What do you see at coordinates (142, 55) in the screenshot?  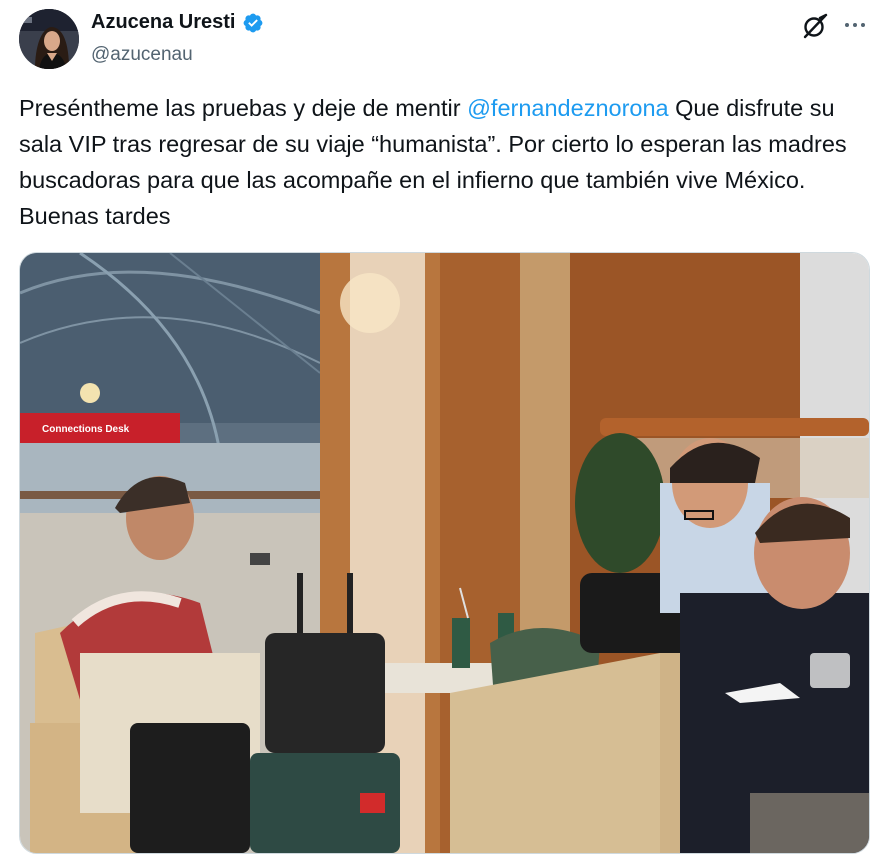 I see `author-handle: @azucenau` at bounding box center [142, 55].